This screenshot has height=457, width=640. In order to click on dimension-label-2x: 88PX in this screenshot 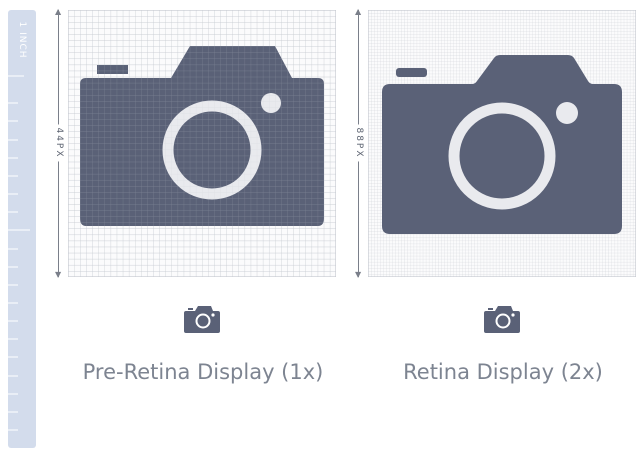, I will do `click(359, 143)`.